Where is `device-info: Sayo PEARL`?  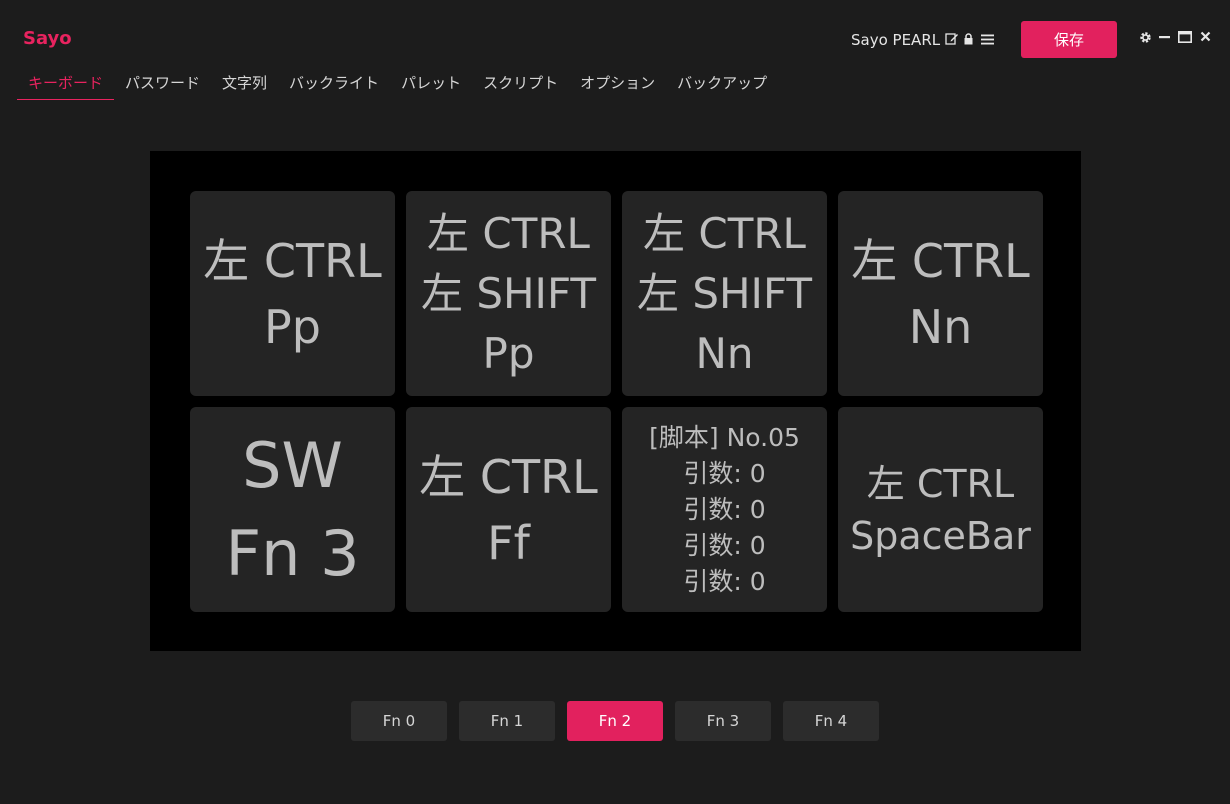
device-info: Sayo PEARL is located at coordinates (923, 40).